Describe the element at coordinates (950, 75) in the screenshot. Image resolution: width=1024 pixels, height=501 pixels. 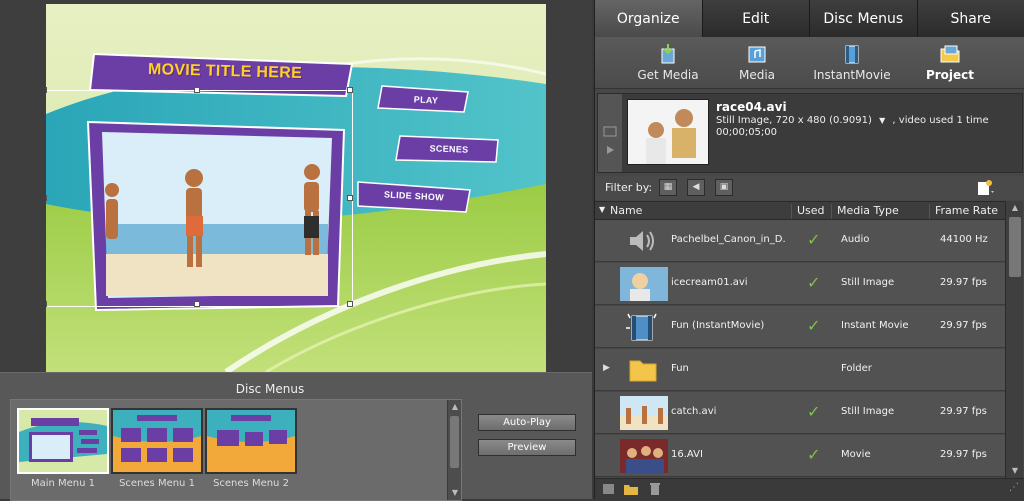
I see `project-label: Project` at that location.